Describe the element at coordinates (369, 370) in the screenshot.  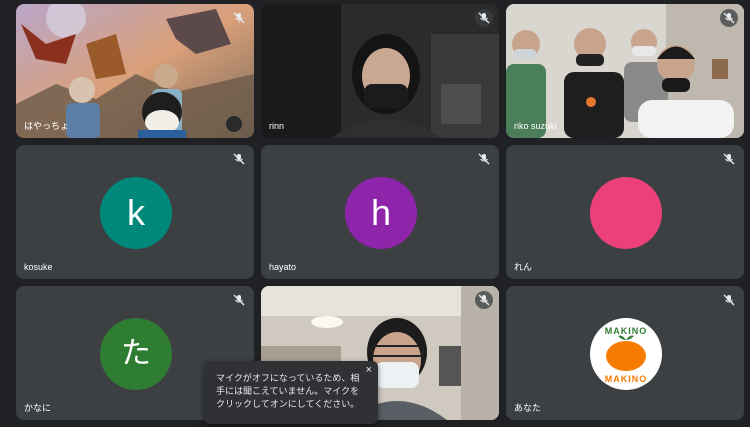
I see `close-icon: ×` at that location.